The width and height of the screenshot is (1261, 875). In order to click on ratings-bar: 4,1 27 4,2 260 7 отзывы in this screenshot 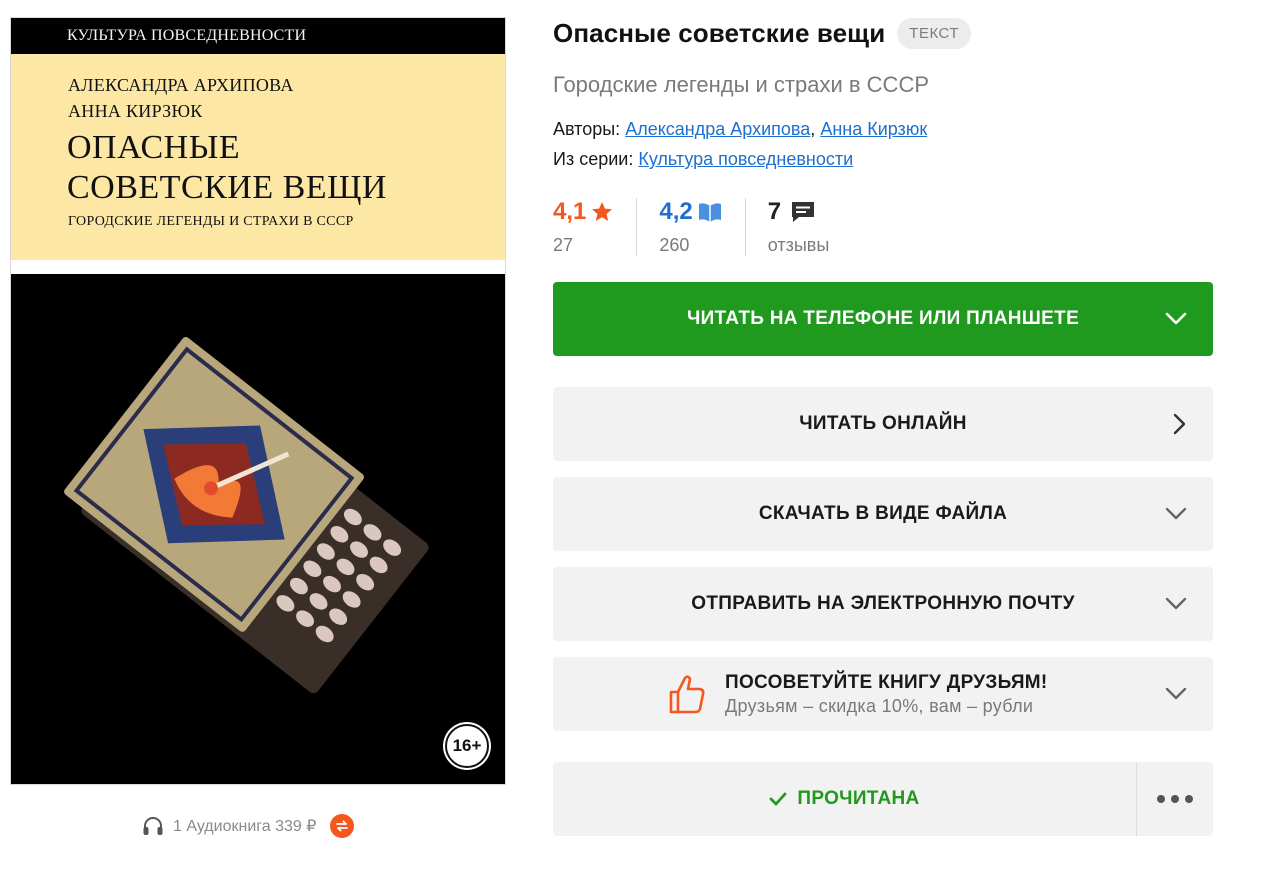, I will do `click(691, 227)`.